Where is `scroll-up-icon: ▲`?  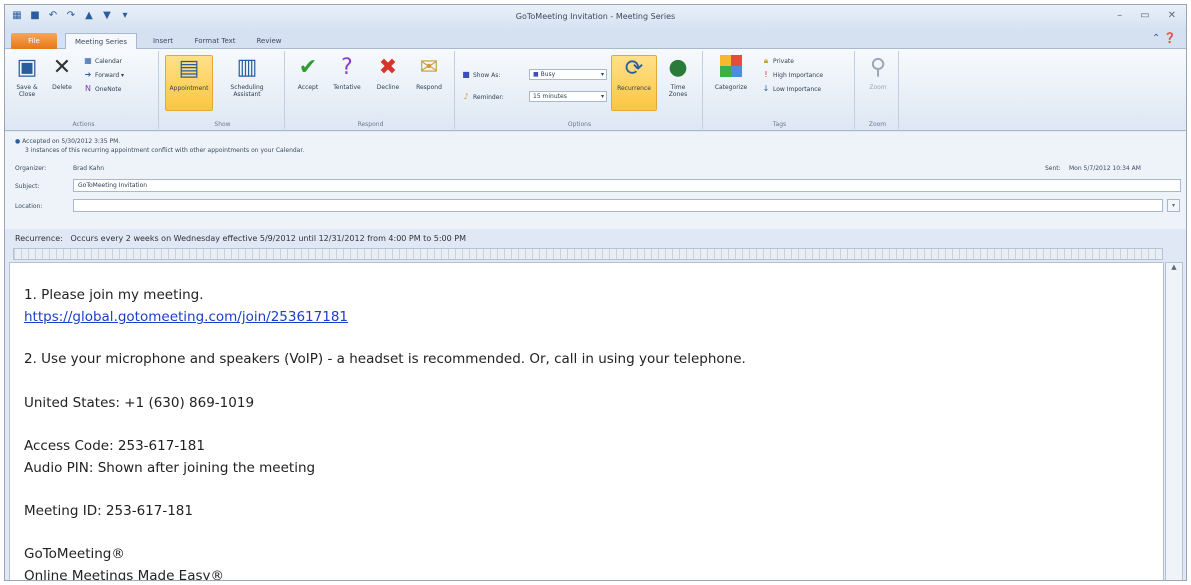
scroll-up-icon: ▲ is located at coordinates (1174, 270).